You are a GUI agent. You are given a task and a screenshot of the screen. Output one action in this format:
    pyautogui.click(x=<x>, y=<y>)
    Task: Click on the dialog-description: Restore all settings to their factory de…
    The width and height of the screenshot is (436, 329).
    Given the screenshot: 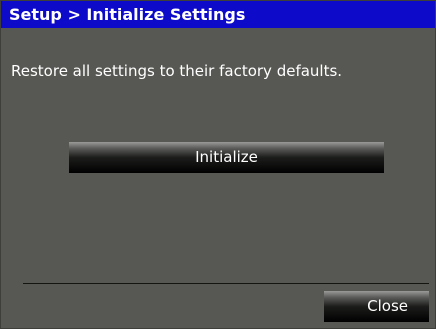 What is the action you would take?
    pyautogui.click(x=177, y=71)
    